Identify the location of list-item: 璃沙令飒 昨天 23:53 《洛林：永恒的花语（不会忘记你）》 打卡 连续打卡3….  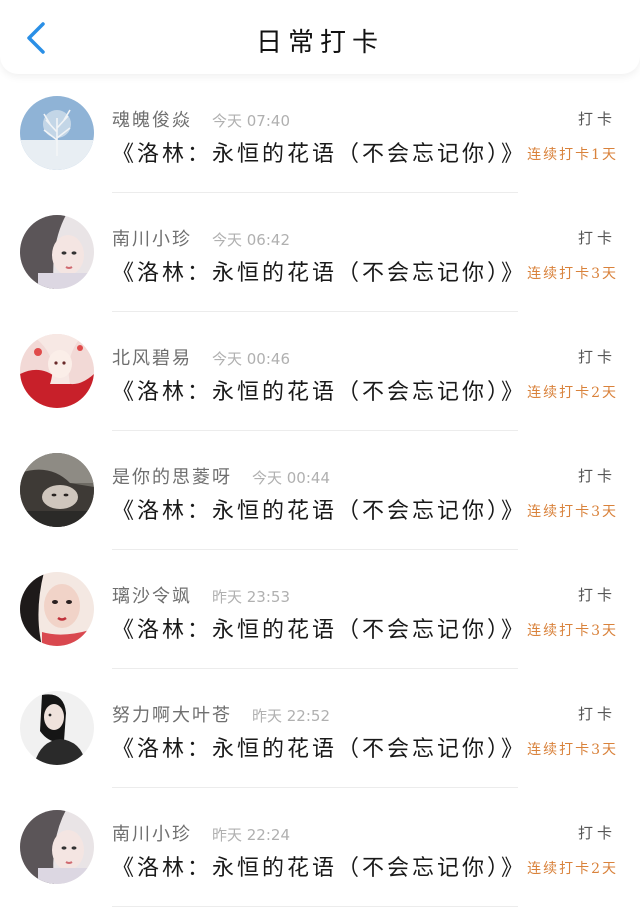
(320, 609).